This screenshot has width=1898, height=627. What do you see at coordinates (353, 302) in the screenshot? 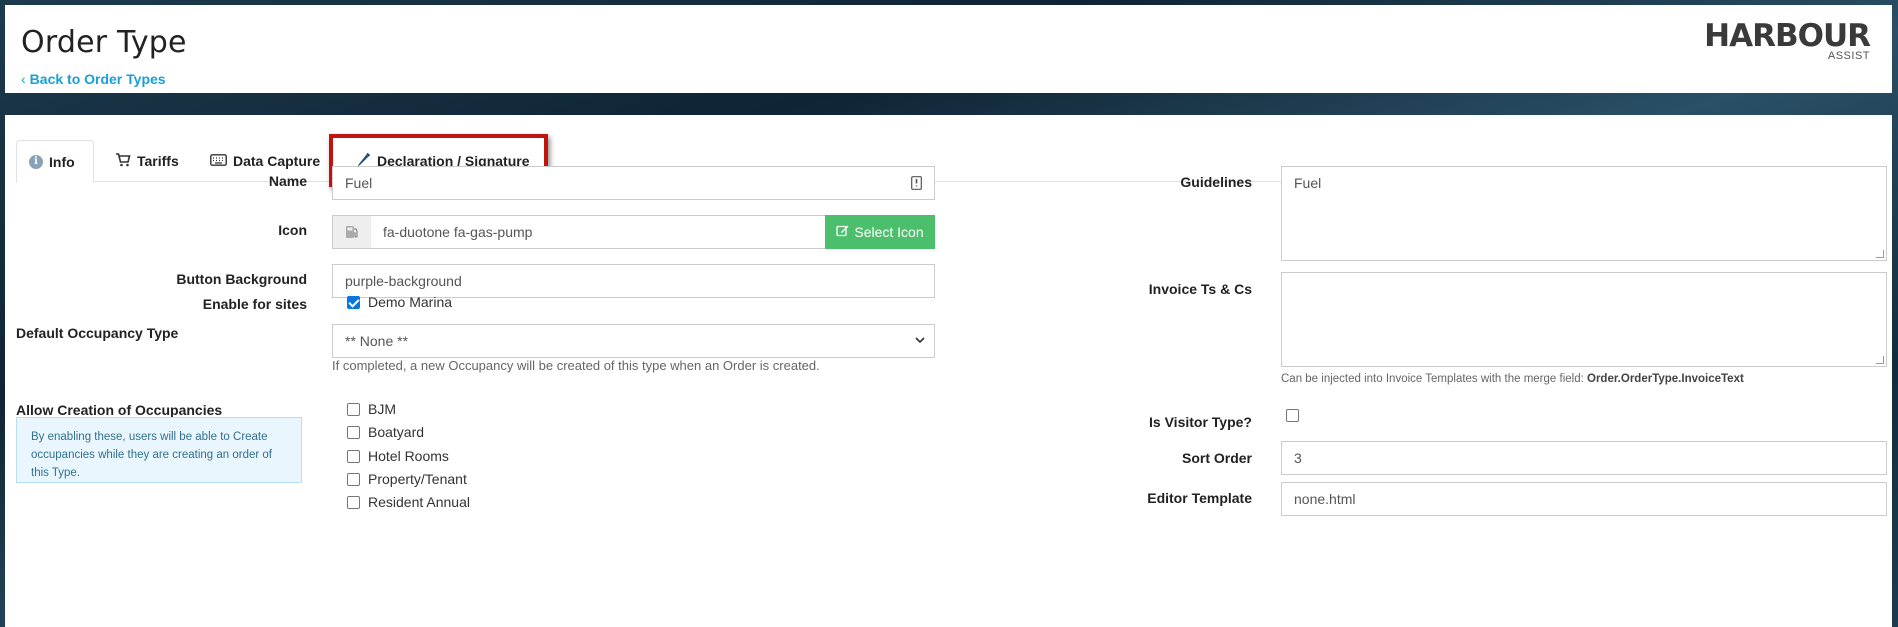
I see `checkbox-checked` at bounding box center [353, 302].